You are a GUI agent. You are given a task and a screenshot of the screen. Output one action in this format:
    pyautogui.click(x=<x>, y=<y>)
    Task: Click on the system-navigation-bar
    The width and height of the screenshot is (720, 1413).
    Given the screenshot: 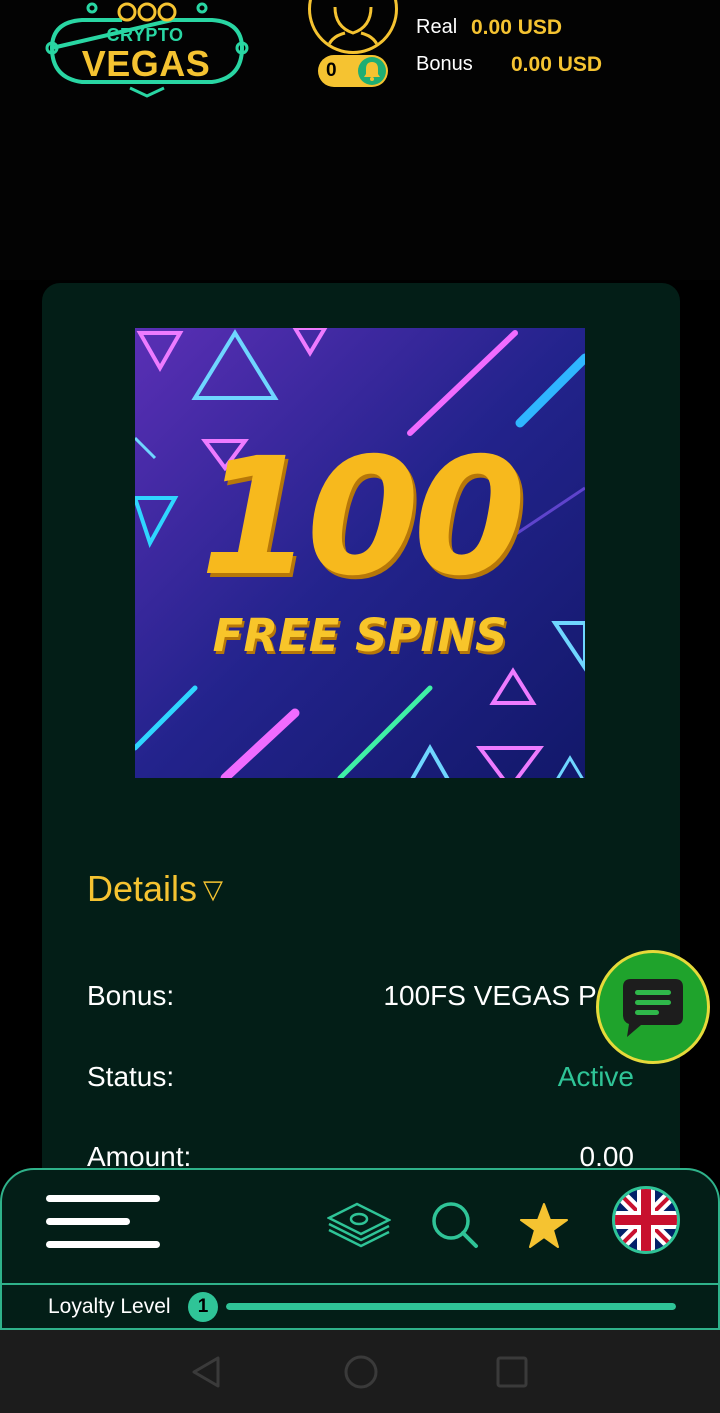 What is the action you would take?
    pyautogui.click(x=360, y=1371)
    